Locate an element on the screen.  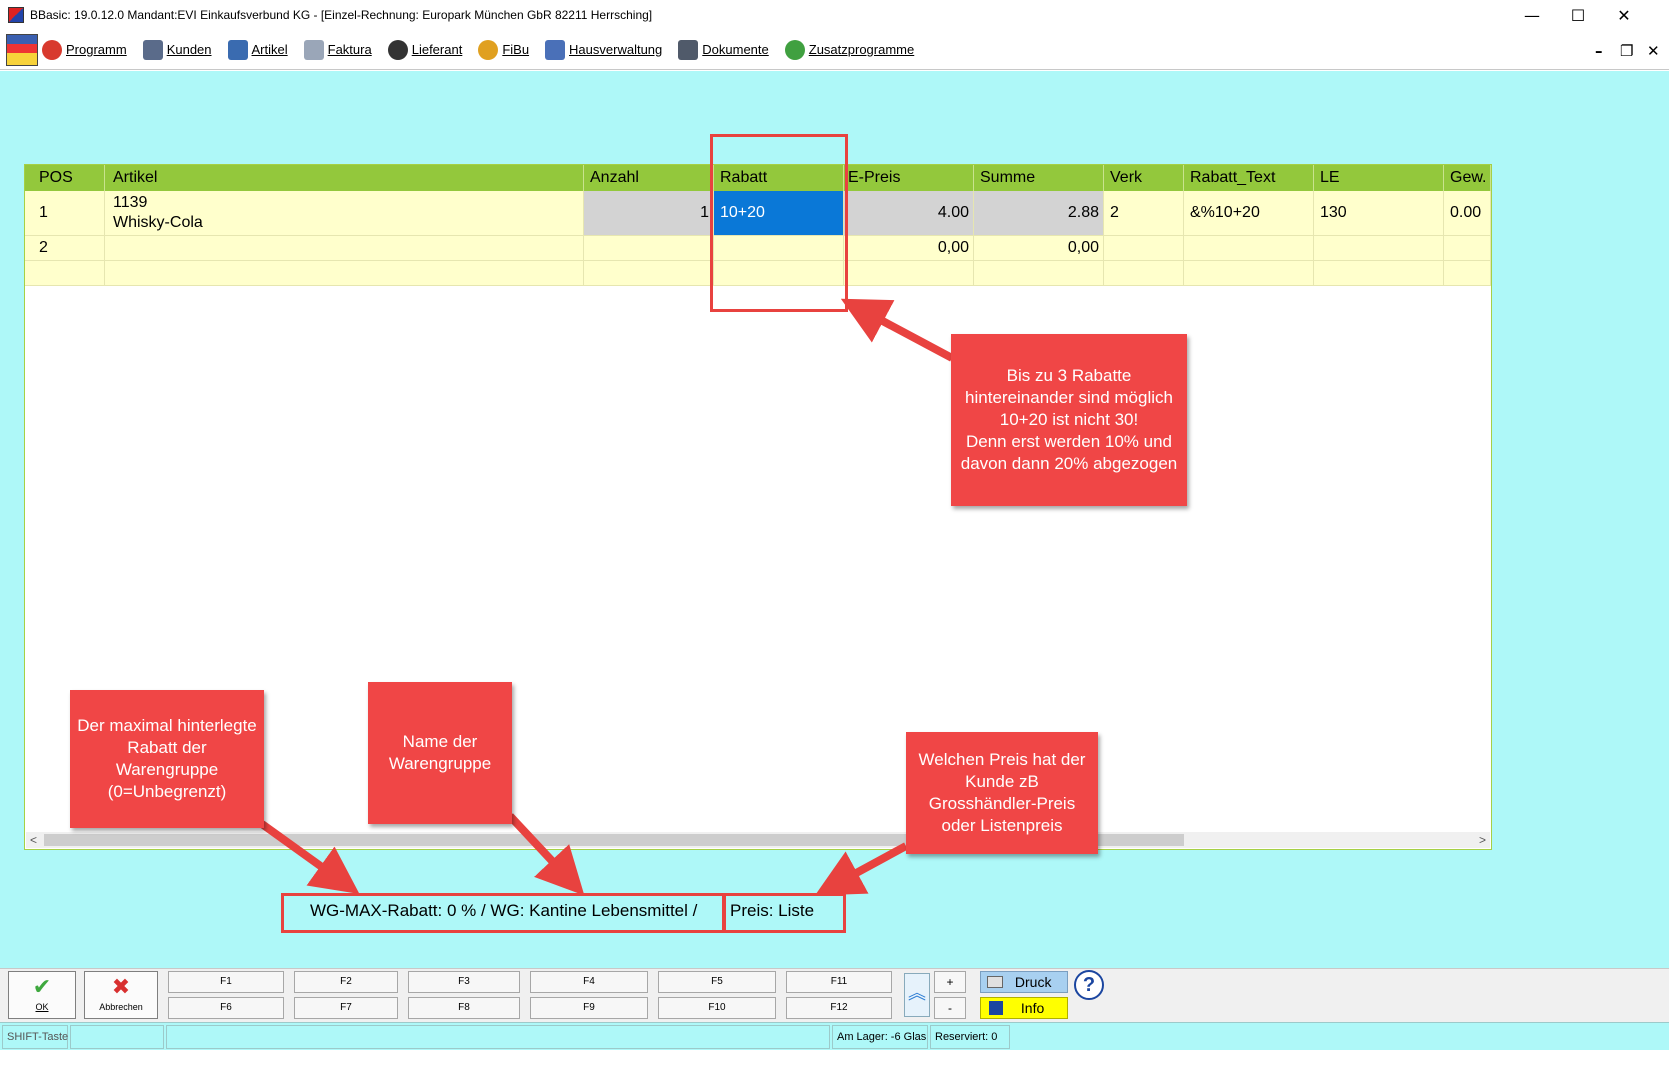
cancel-button: ✖ Abbrechen is located at coordinates (121, 995).